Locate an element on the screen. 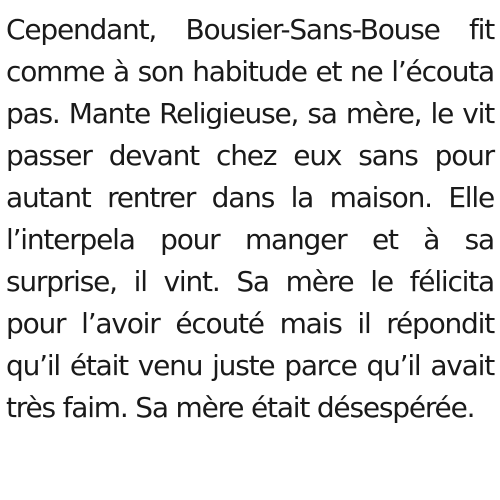 The width and height of the screenshot is (500, 500). text-line: pour l’avoir écouté mais il répondit is located at coordinates (250, 323).